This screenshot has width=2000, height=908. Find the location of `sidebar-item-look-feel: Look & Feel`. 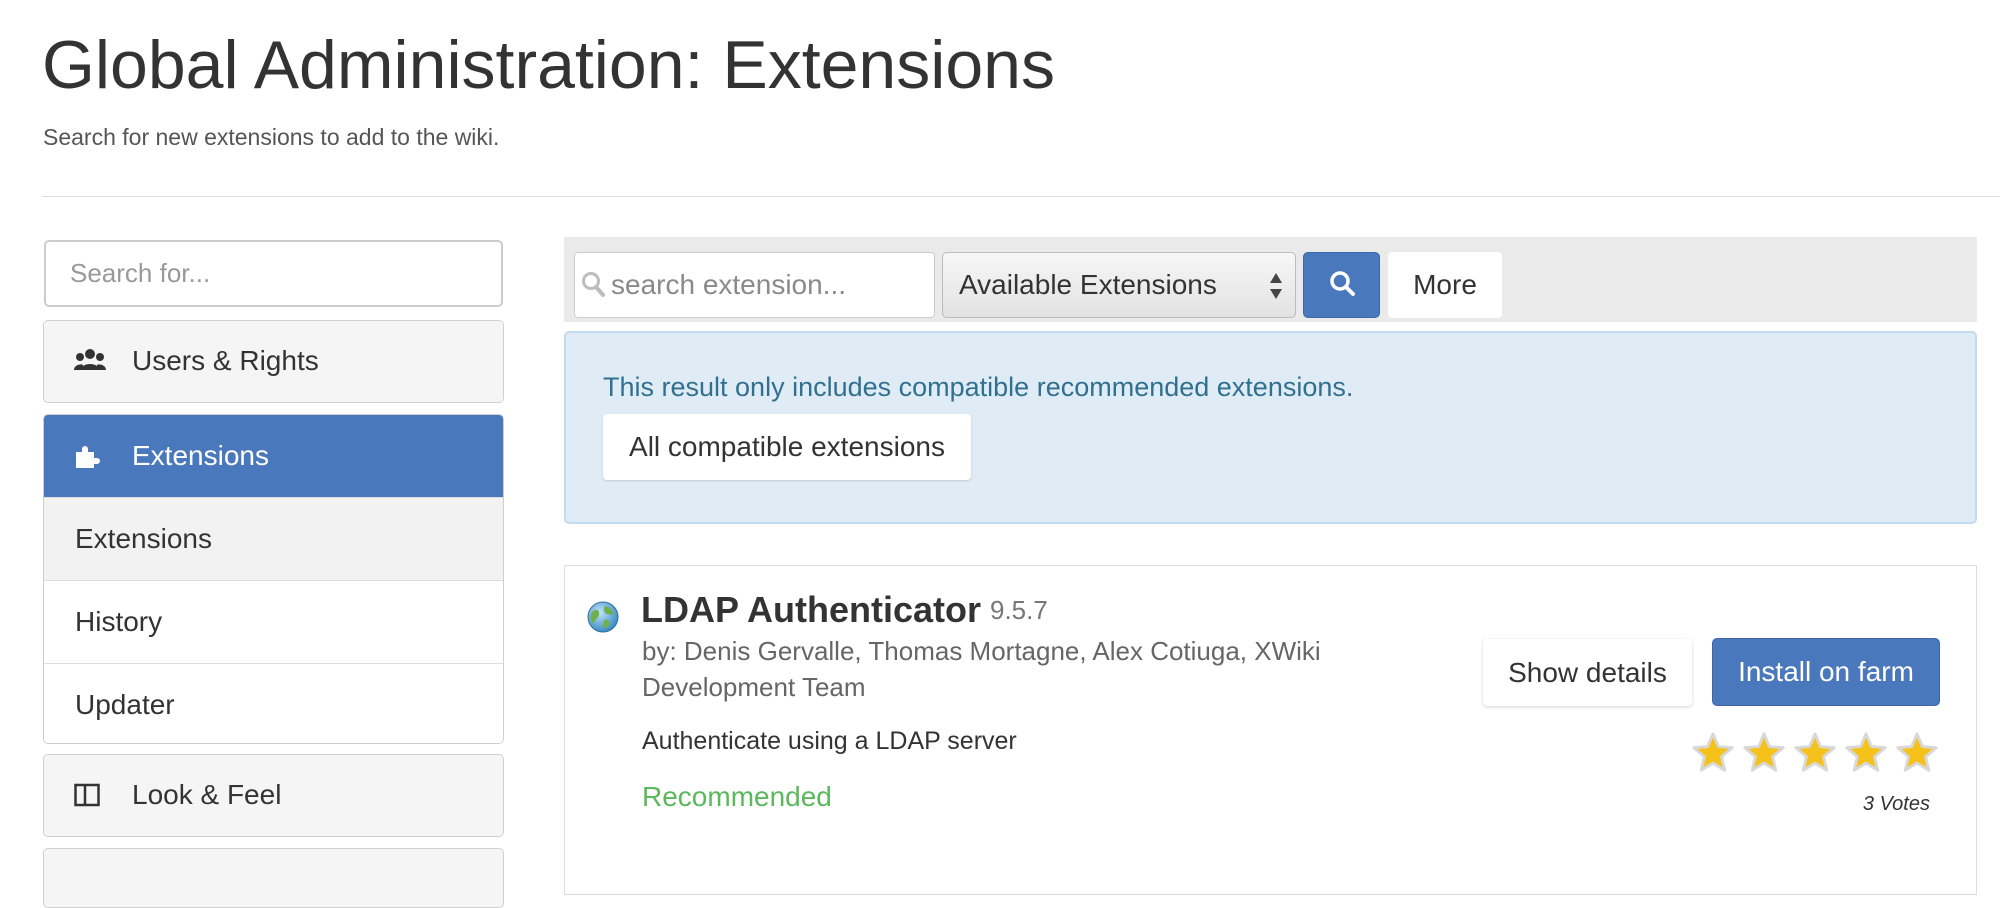

sidebar-item-look-feel: Look & Feel is located at coordinates (273, 795).